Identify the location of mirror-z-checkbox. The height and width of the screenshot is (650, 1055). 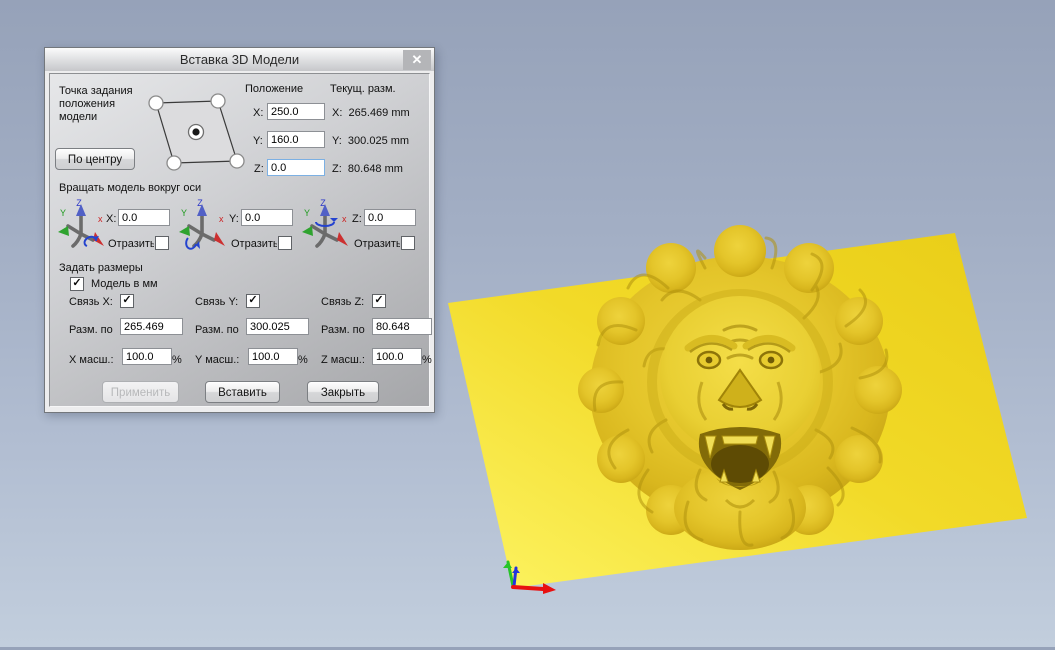
(408, 243).